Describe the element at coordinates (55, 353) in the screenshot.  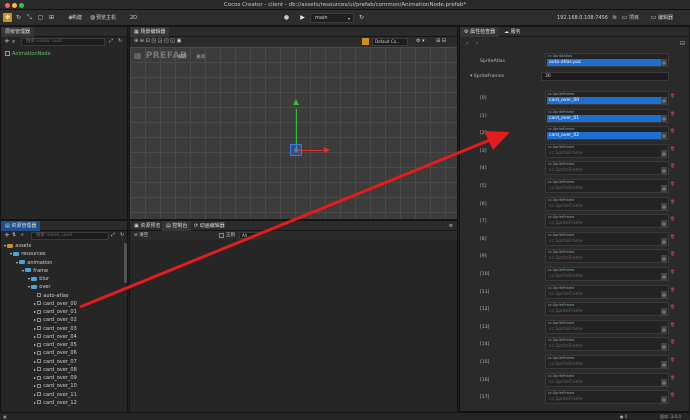
I see `asset-tree-item: ▸ card_over_06` at that location.